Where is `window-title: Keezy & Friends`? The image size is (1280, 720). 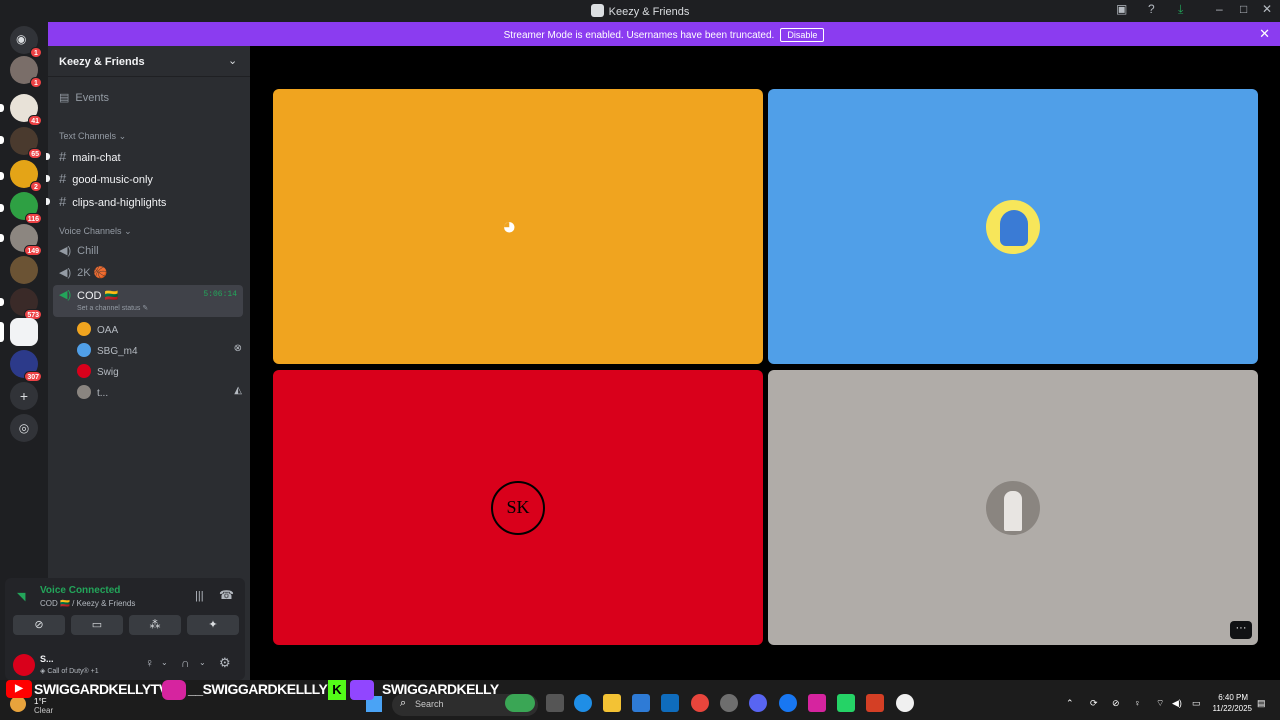
window-title: Keezy & Friends is located at coordinates (640, 11).